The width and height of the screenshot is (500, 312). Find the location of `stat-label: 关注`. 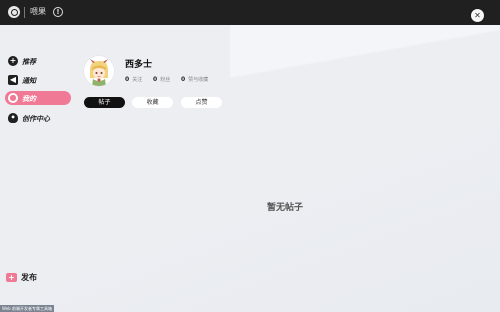

stat-label: 关注 is located at coordinates (137, 80).